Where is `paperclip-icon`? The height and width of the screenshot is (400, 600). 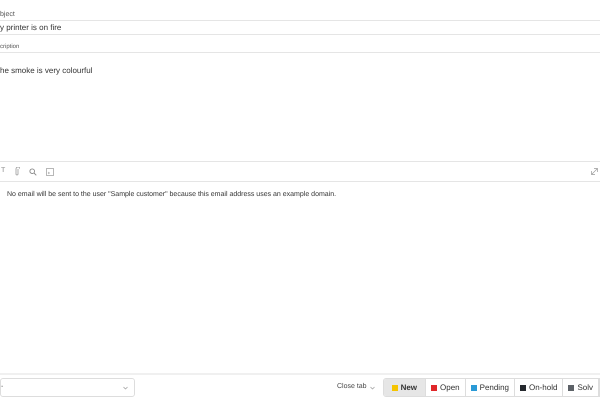
paperclip-icon is located at coordinates (17, 171).